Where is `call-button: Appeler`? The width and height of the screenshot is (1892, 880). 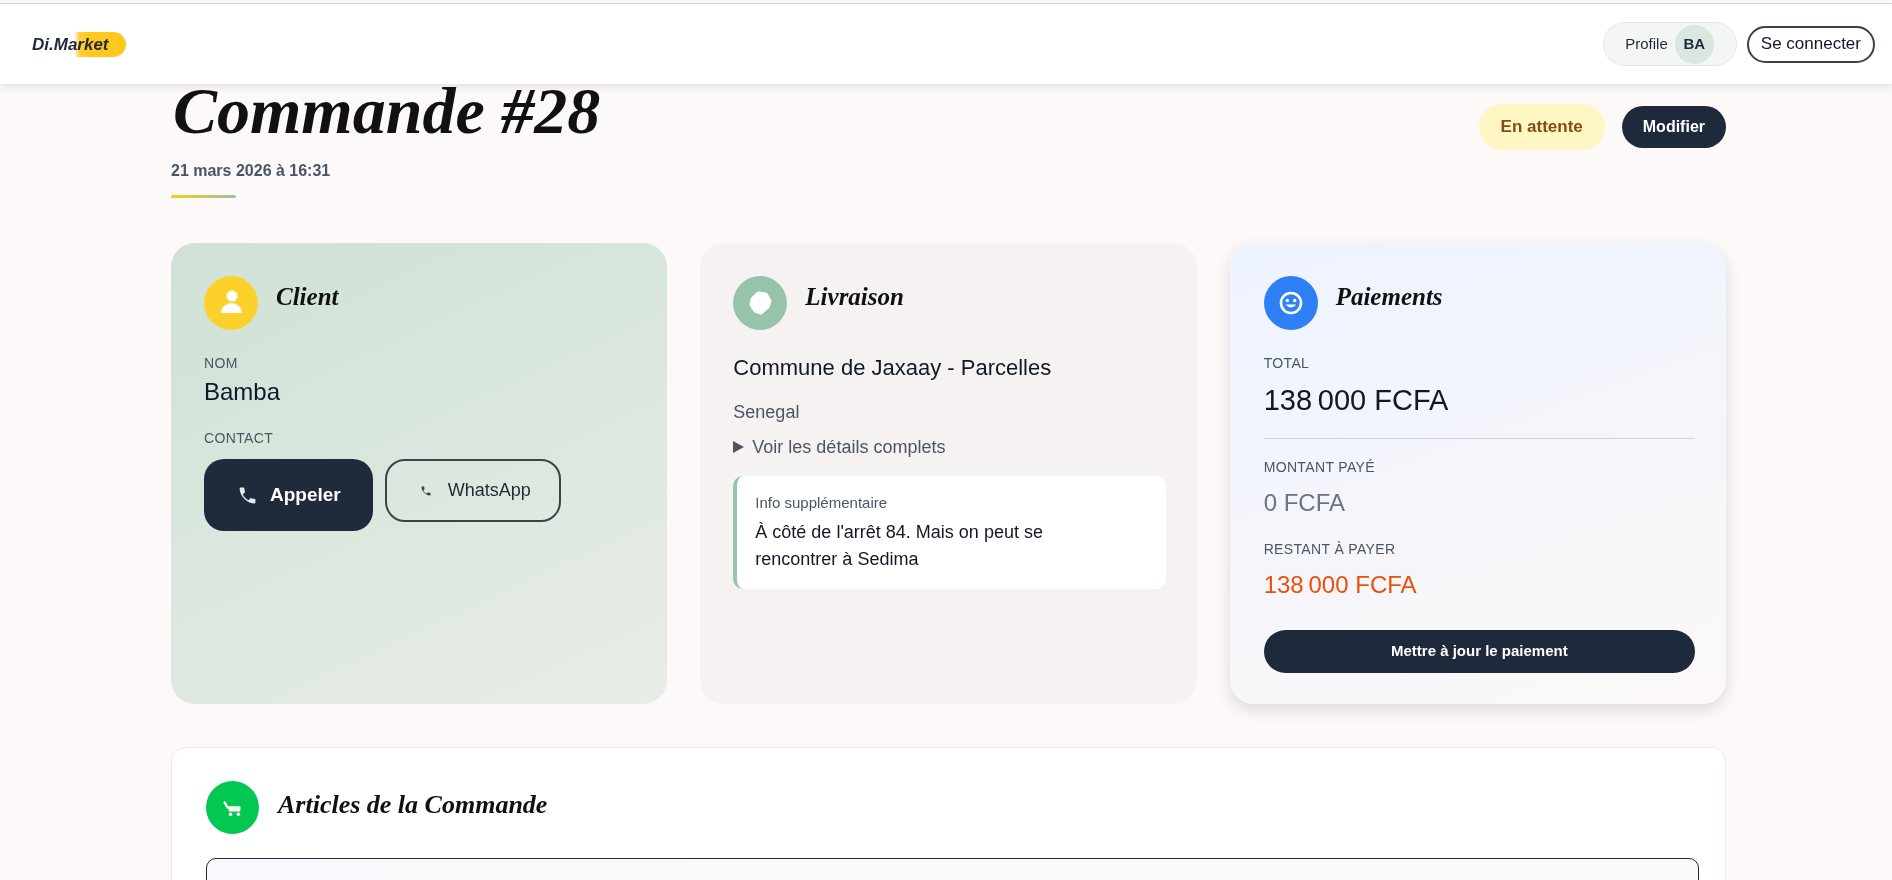
call-button: Appeler is located at coordinates (288, 495).